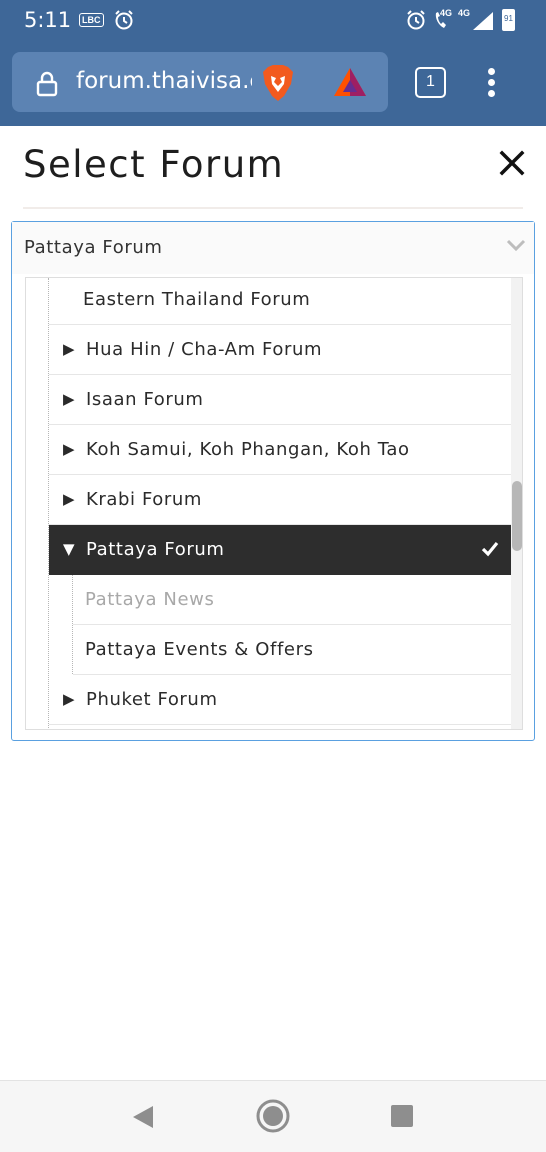  What do you see at coordinates (491, 83) in the screenshot?
I see `overflow-menu-icon` at bounding box center [491, 83].